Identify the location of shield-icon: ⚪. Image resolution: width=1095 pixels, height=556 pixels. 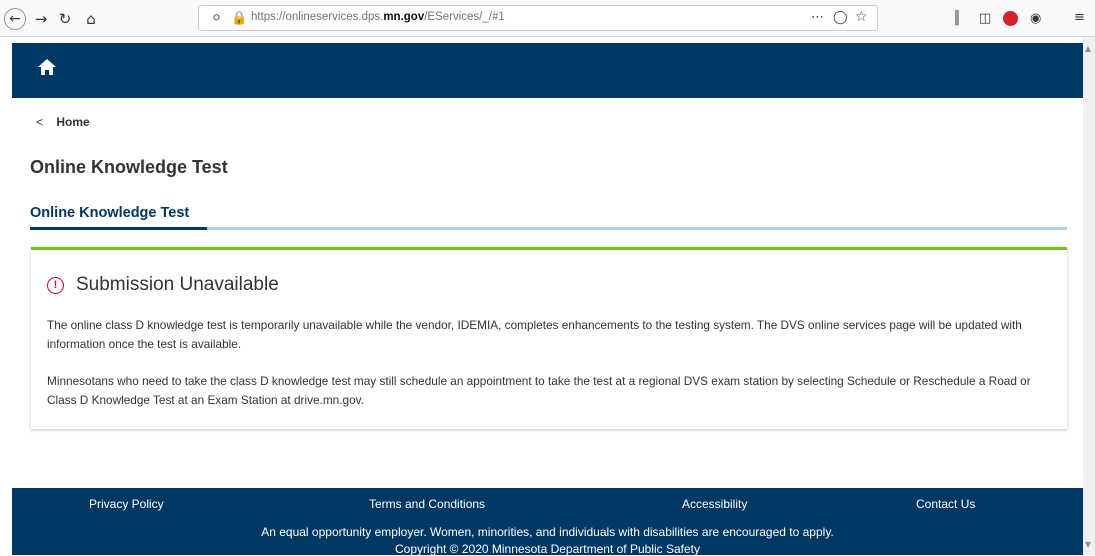
(216, 18).